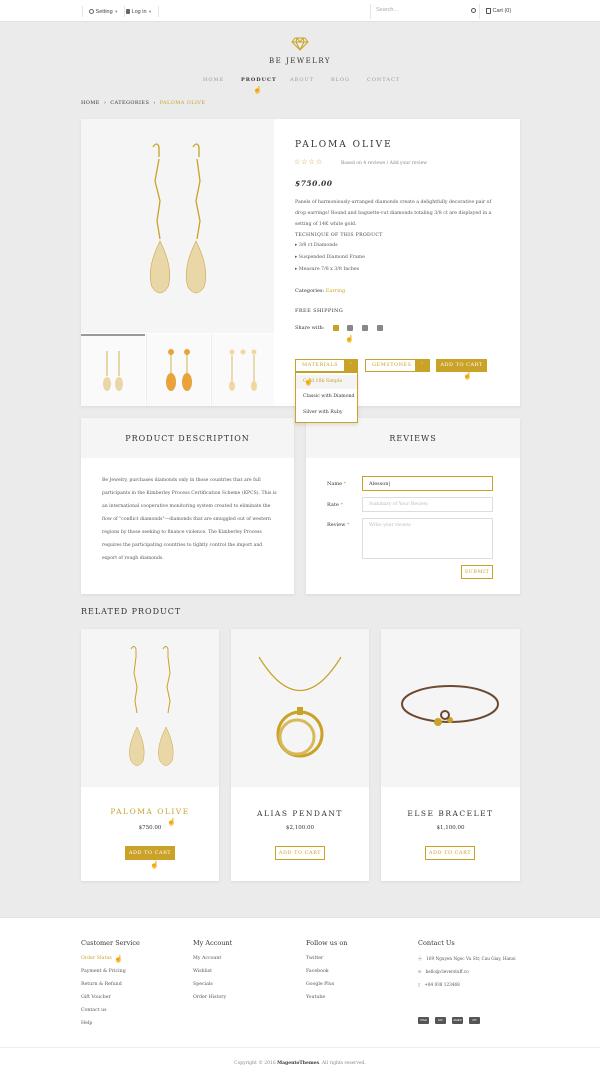 Image resolution: width=600 pixels, height=1086 pixels. Describe the element at coordinates (427, 483) in the screenshot. I see `name-field: Alesson|` at that location.